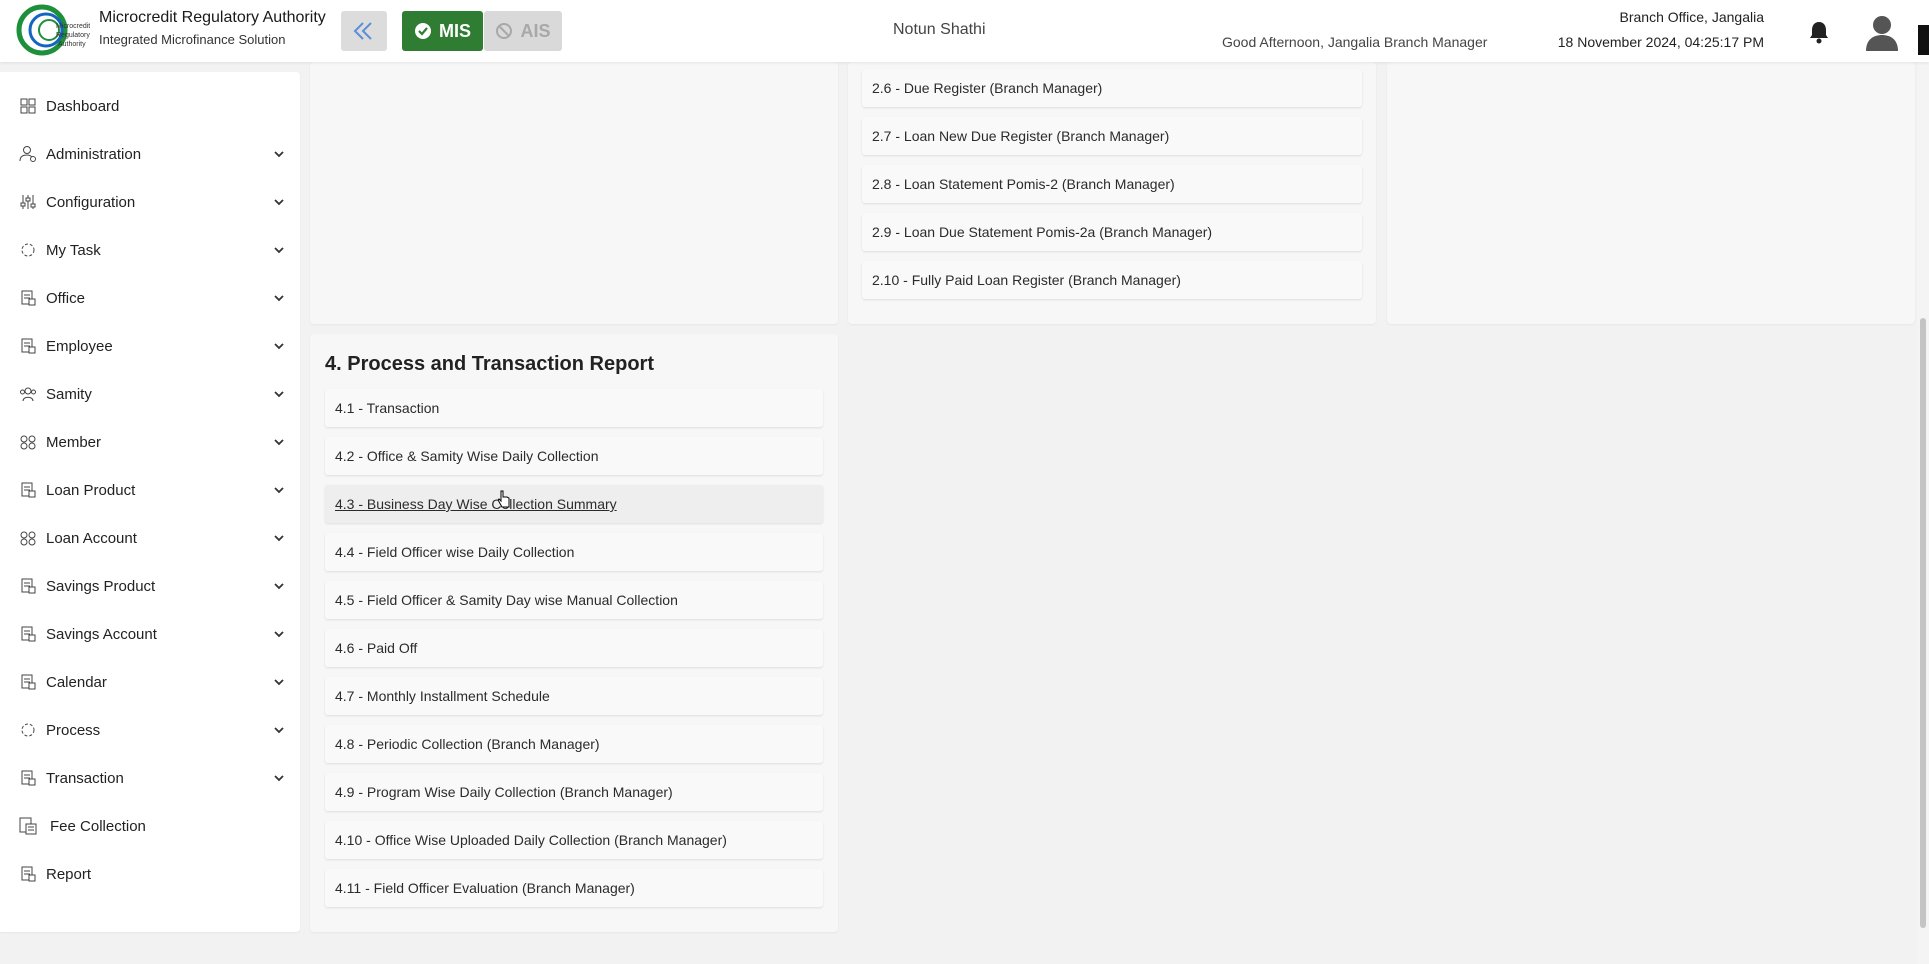 The width and height of the screenshot is (1929, 964). Describe the element at coordinates (150, 682) in the screenshot. I see `sidebar-item-calendar: Calendar` at that location.